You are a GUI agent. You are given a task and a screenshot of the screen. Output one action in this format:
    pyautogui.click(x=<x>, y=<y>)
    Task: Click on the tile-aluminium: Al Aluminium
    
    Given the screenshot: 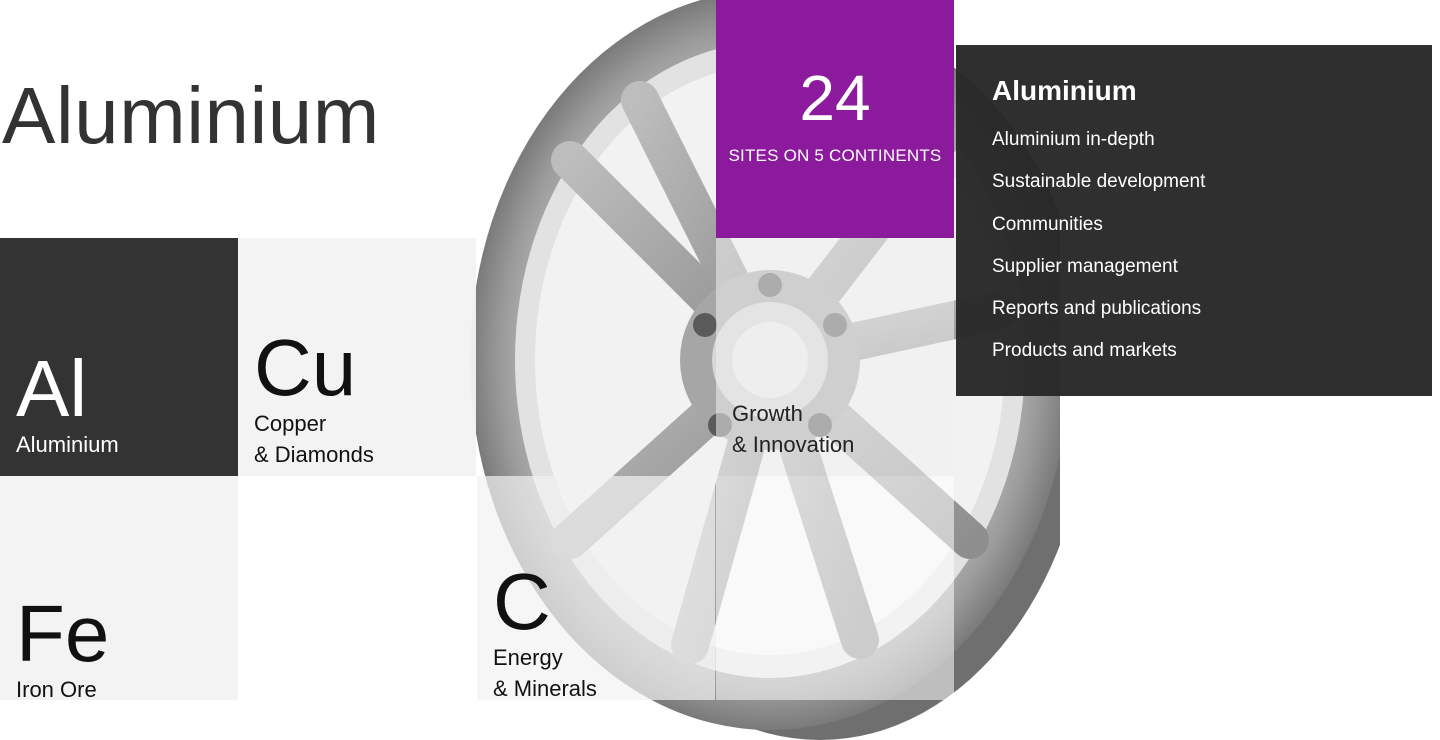 What is the action you would take?
    pyautogui.click(x=119, y=357)
    